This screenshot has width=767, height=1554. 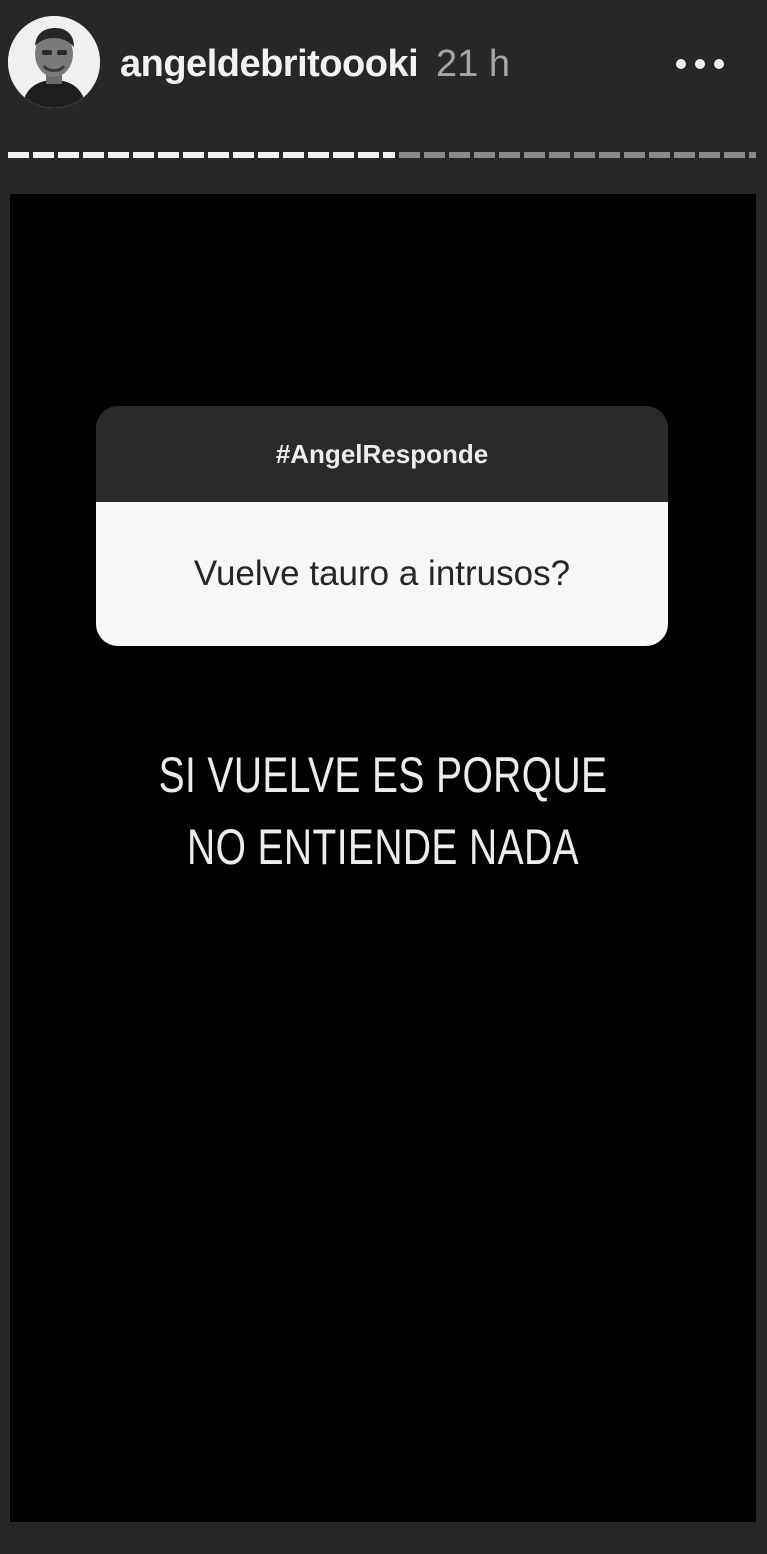 I want to click on question-sticker: #AngelResponde Vuelve tauro a intrusos?, so click(x=382, y=526).